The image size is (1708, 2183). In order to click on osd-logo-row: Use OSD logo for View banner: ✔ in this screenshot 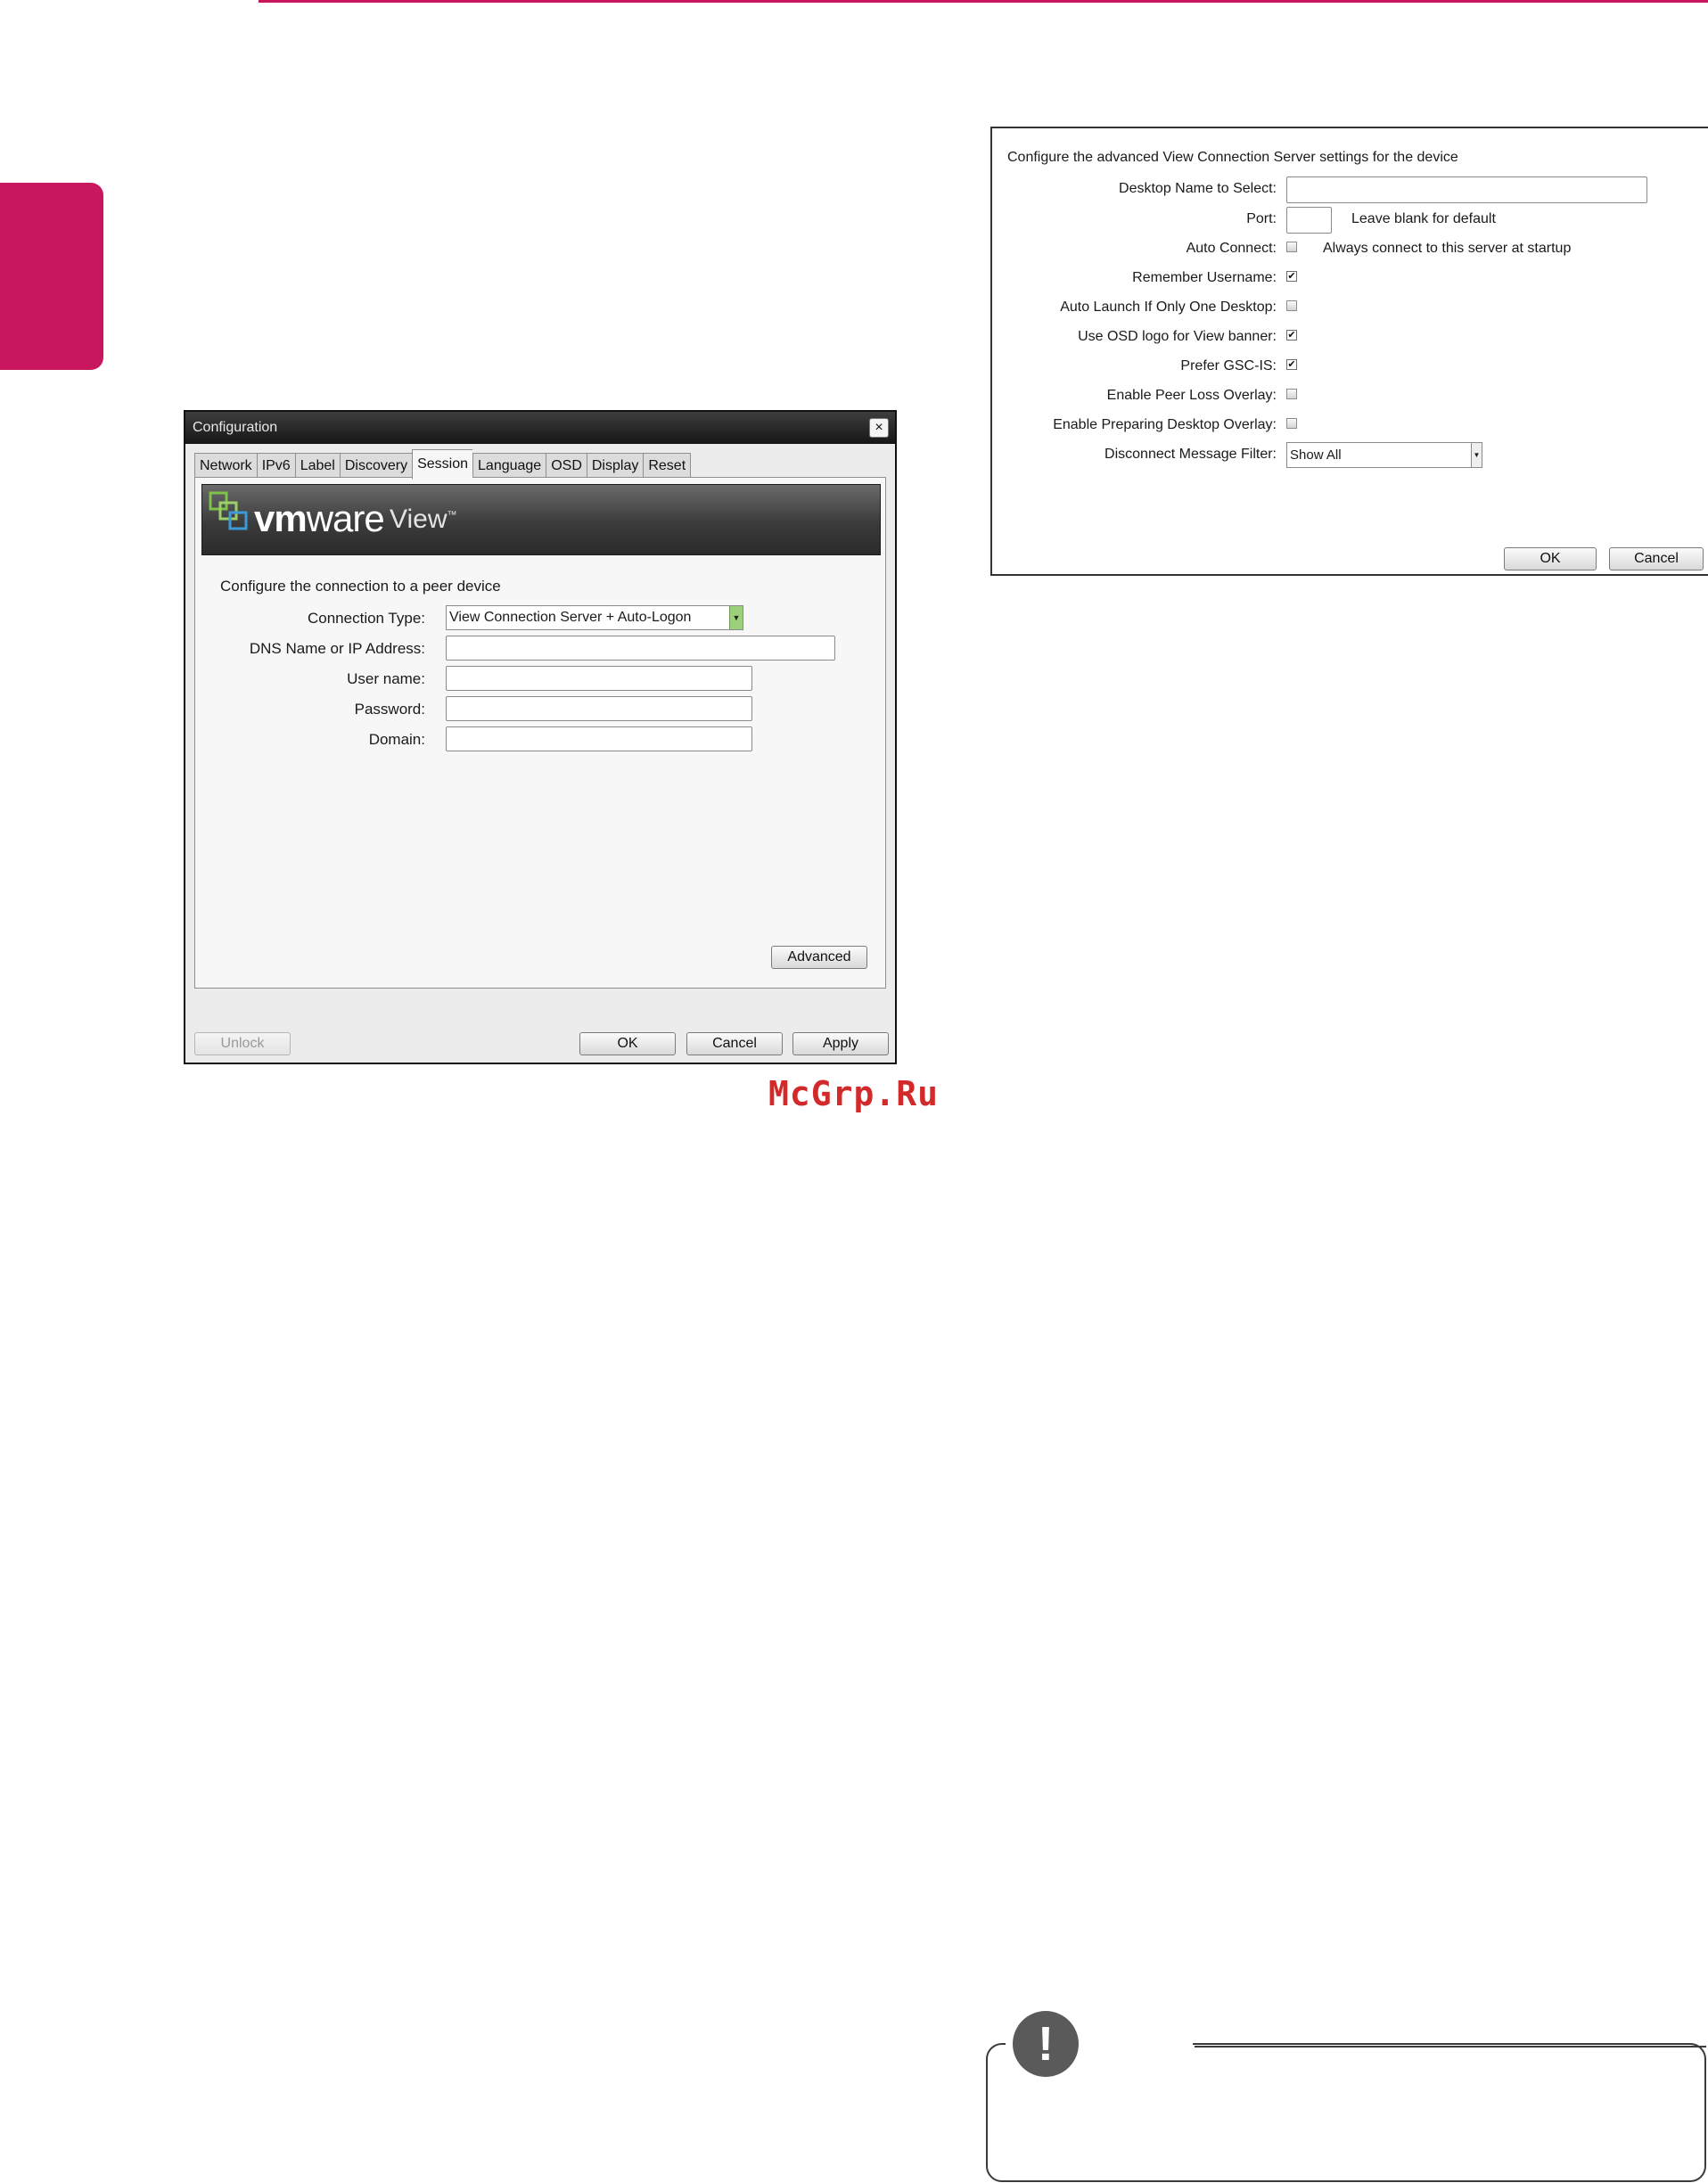, I will do `click(1350, 337)`.